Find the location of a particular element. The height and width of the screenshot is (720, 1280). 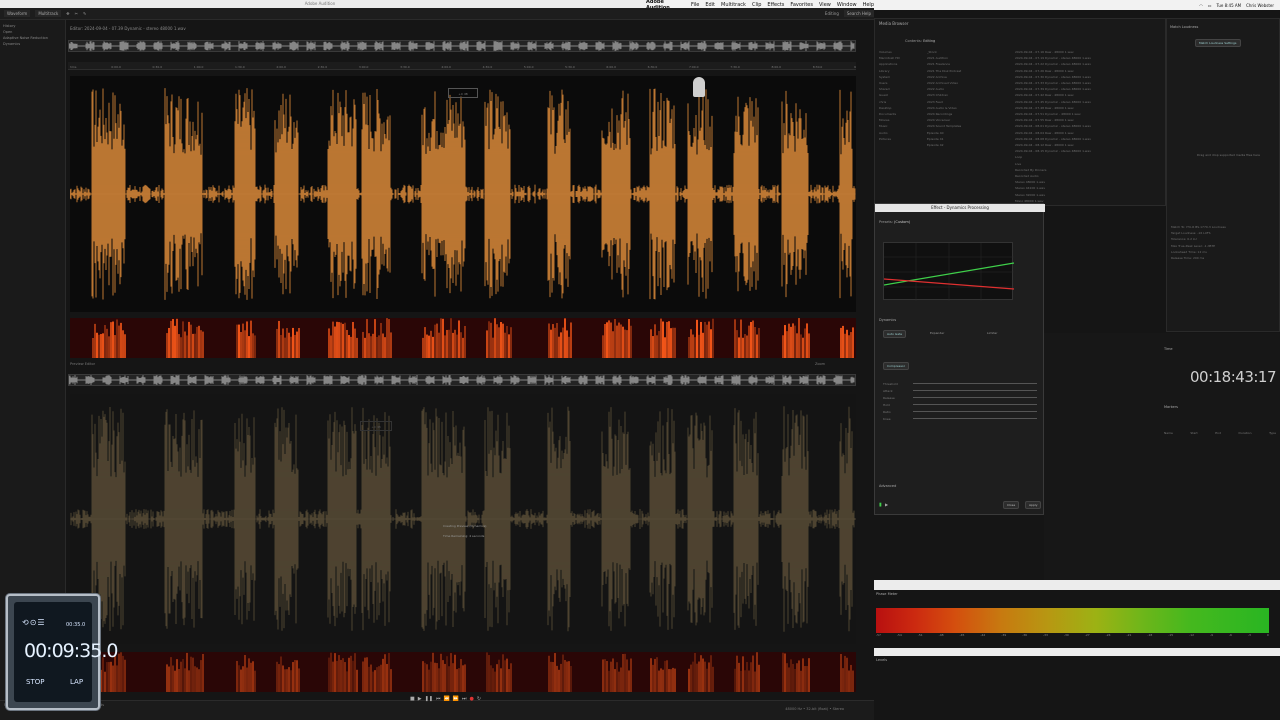

razor-tool-icon: ✂ is located at coordinates (76, 13).